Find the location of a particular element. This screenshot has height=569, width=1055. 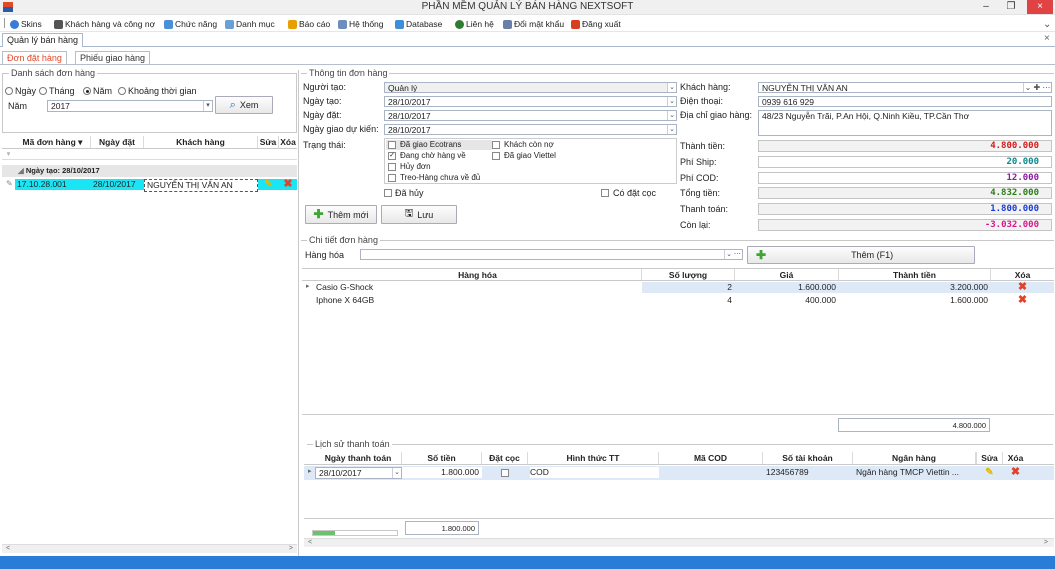

radio-range is located at coordinates (122, 91).